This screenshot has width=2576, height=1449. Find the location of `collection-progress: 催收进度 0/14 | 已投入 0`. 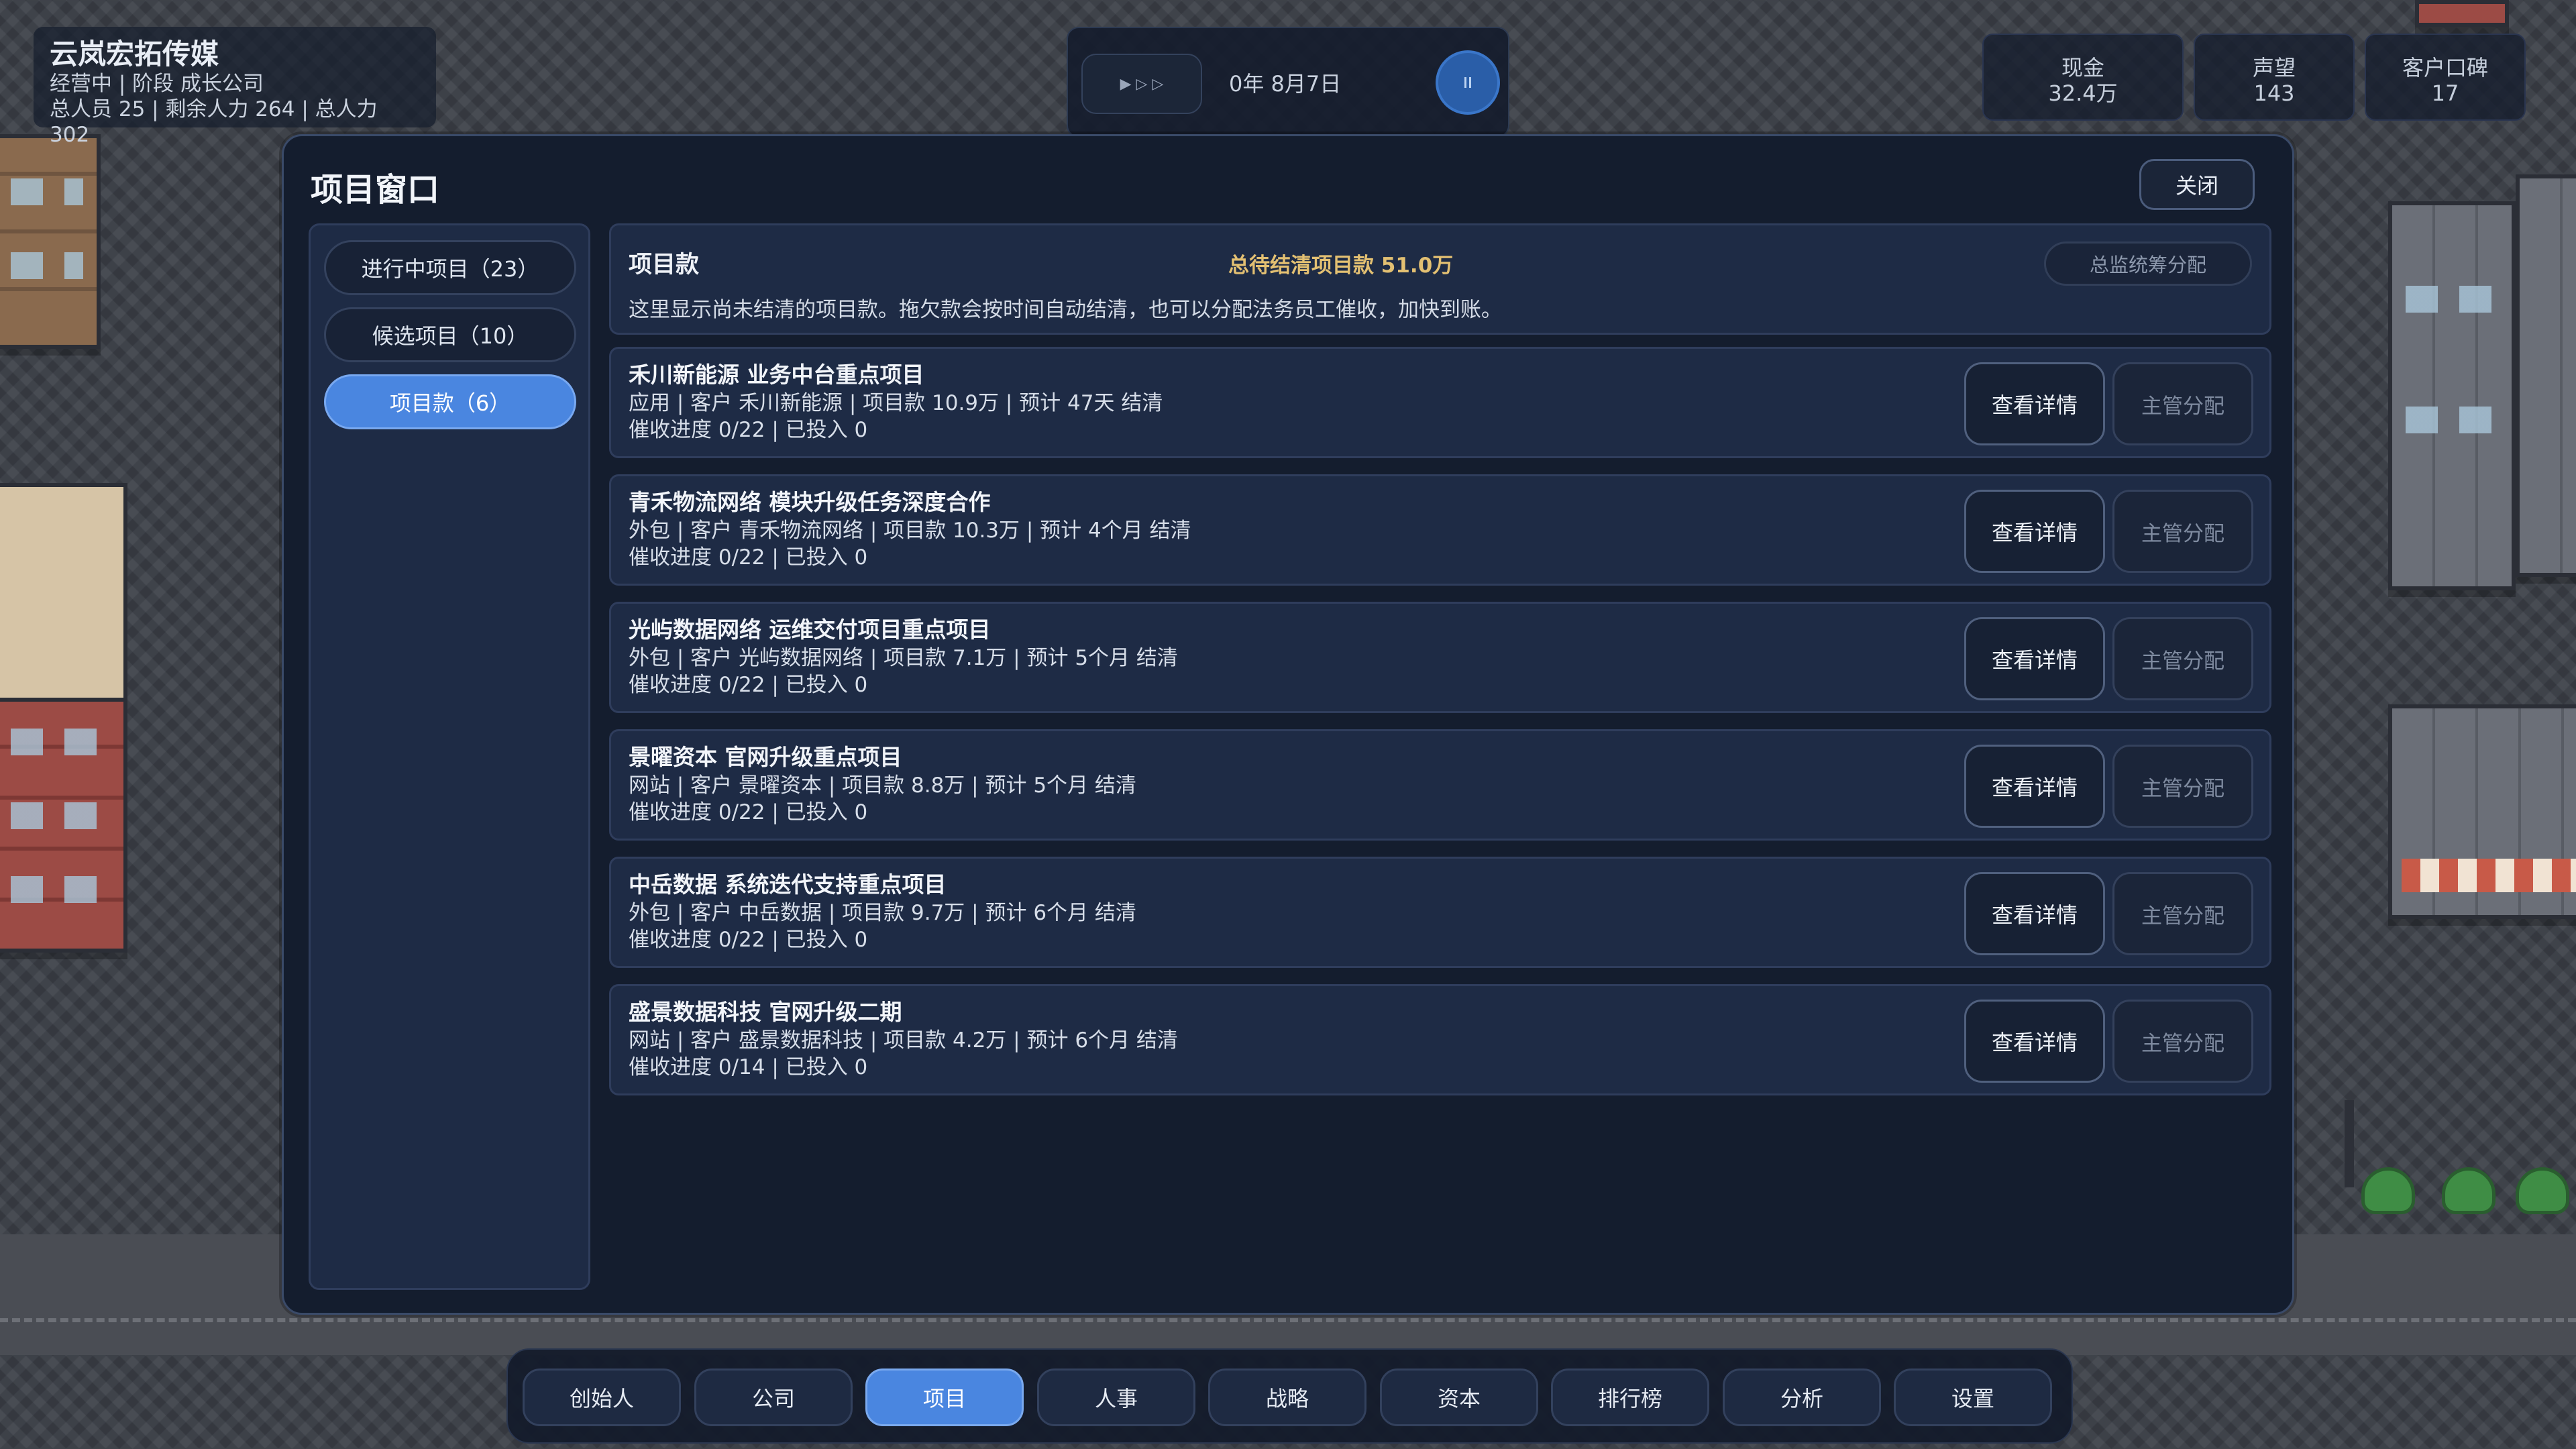

collection-progress: 催收进度 0/14 | 已投入 0 is located at coordinates (748, 1067).